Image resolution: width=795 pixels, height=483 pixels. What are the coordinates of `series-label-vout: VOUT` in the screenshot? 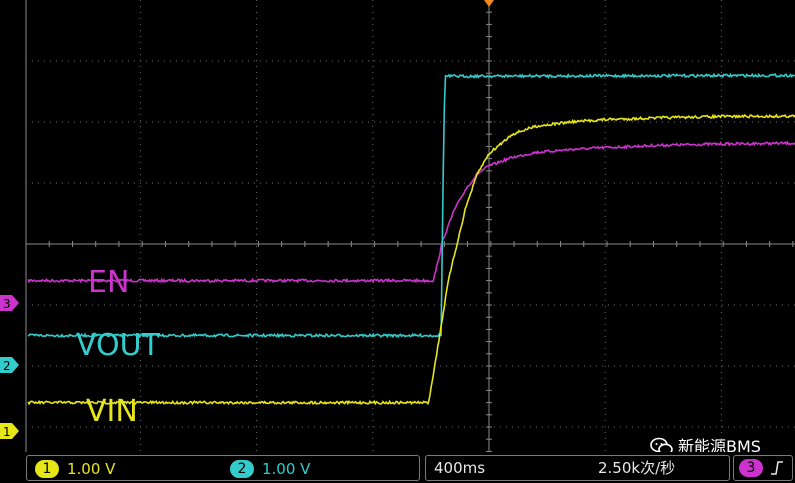 It's located at (118, 345).